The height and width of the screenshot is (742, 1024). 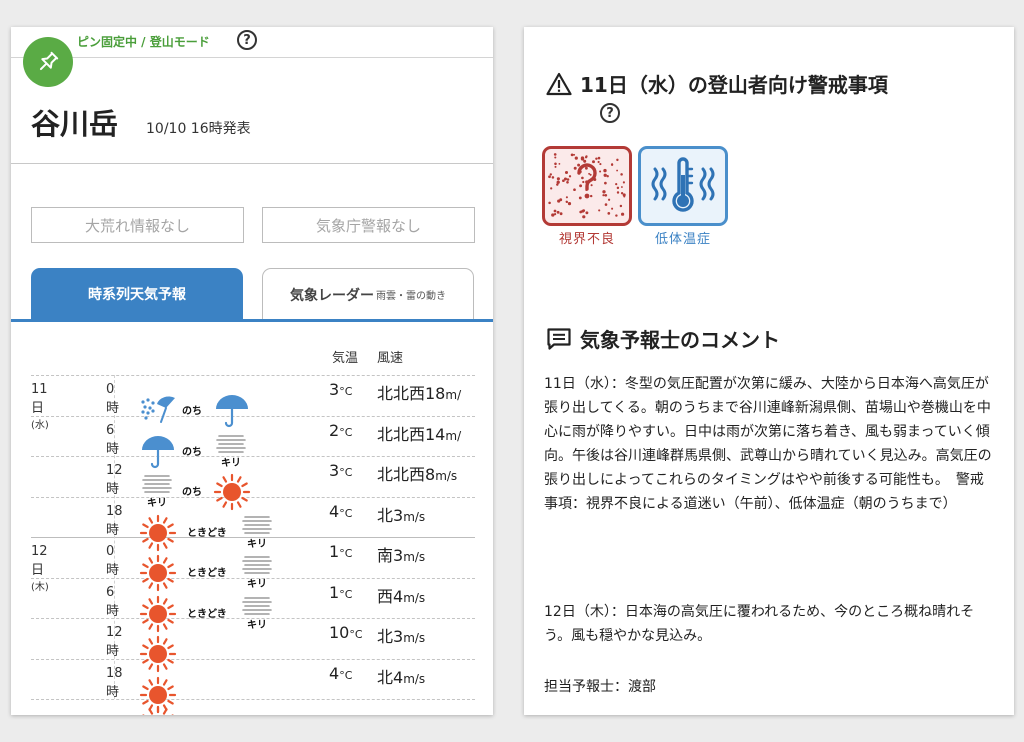 I want to click on tab-label: 時系列天気予報, so click(x=137, y=295).